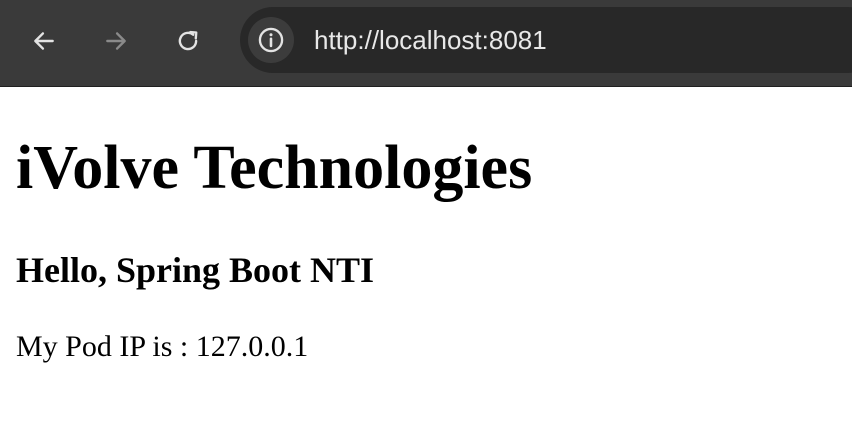  I want to click on arrow-left-icon, so click(44, 41).